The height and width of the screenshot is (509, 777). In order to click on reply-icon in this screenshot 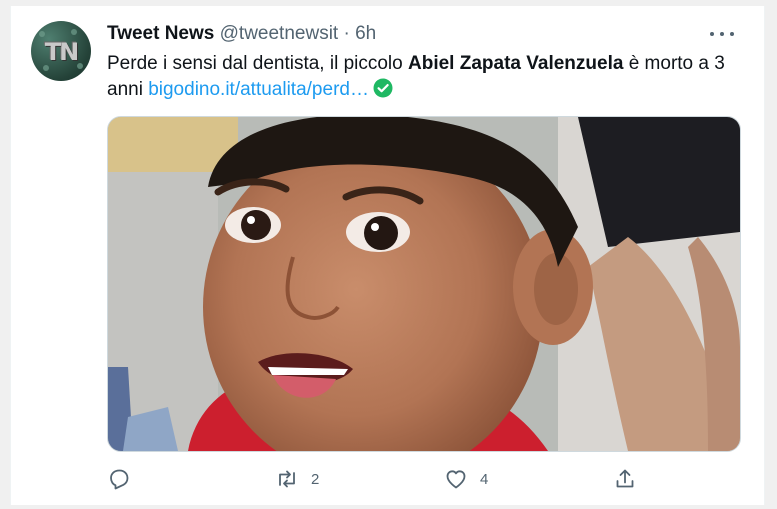, I will do `click(119, 479)`.